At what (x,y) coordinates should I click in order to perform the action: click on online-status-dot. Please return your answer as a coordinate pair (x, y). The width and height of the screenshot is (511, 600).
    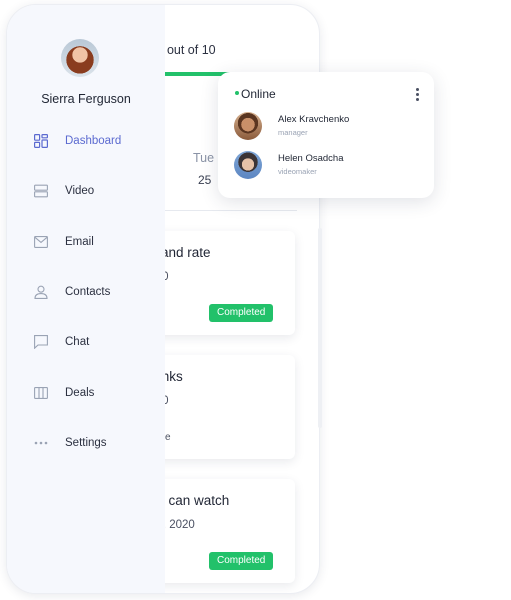
    Looking at the image, I should click on (237, 93).